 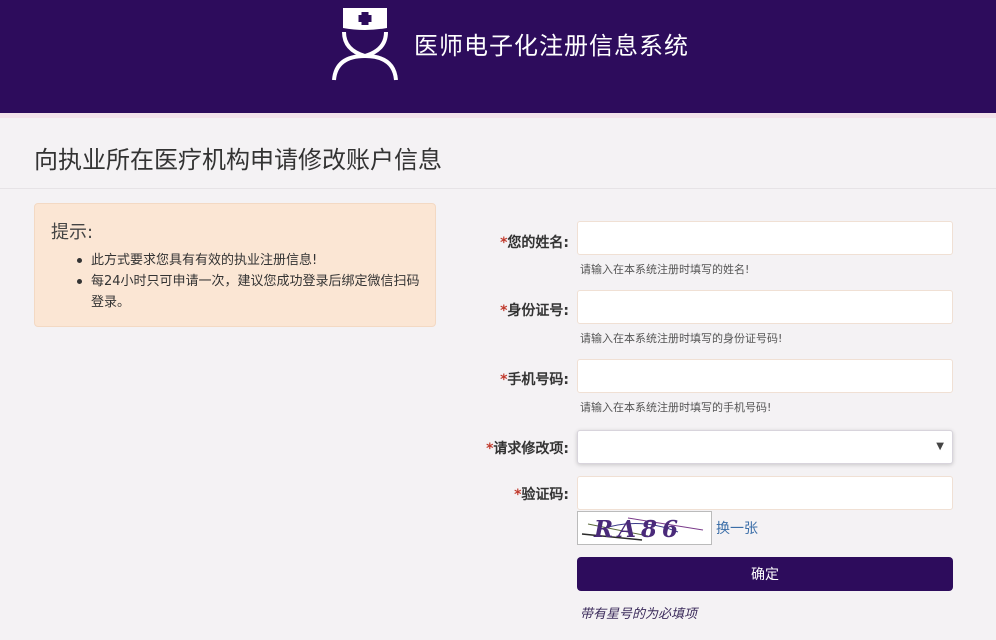 What do you see at coordinates (72, 232) in the screenshot?
I see `notice-heading: 提示:` at bounding box center [72, 232].